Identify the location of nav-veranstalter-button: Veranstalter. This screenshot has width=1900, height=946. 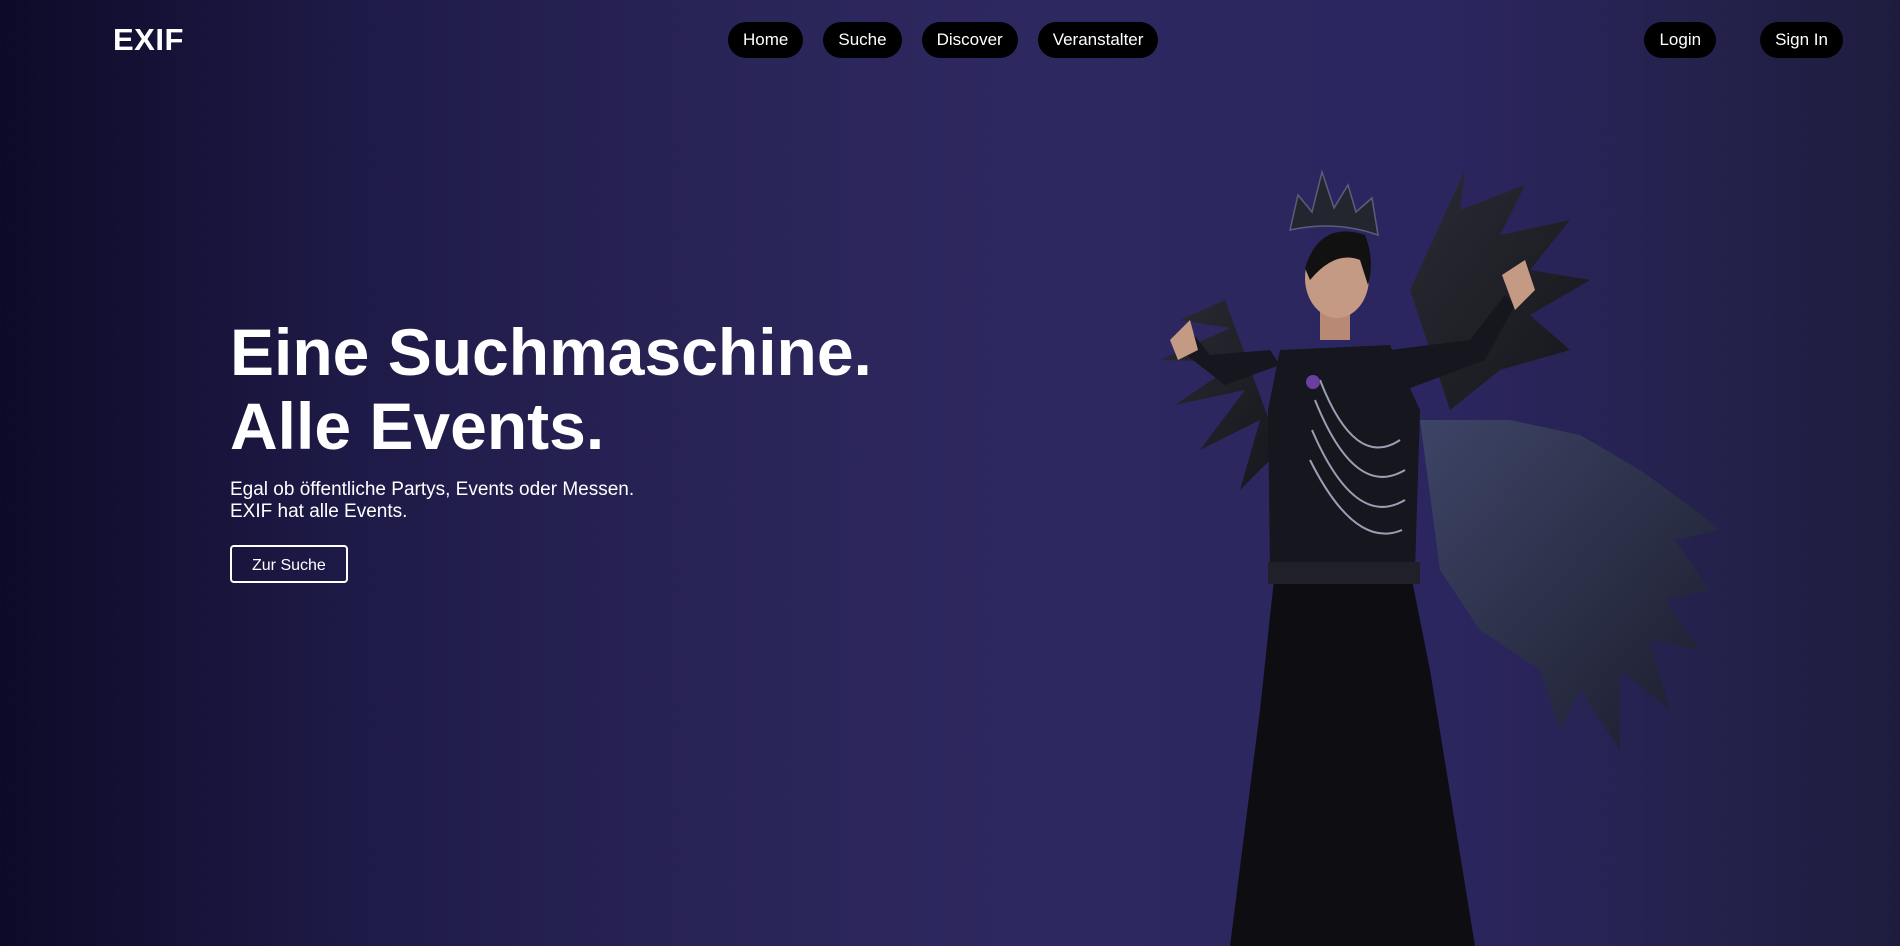
(1098, 40).